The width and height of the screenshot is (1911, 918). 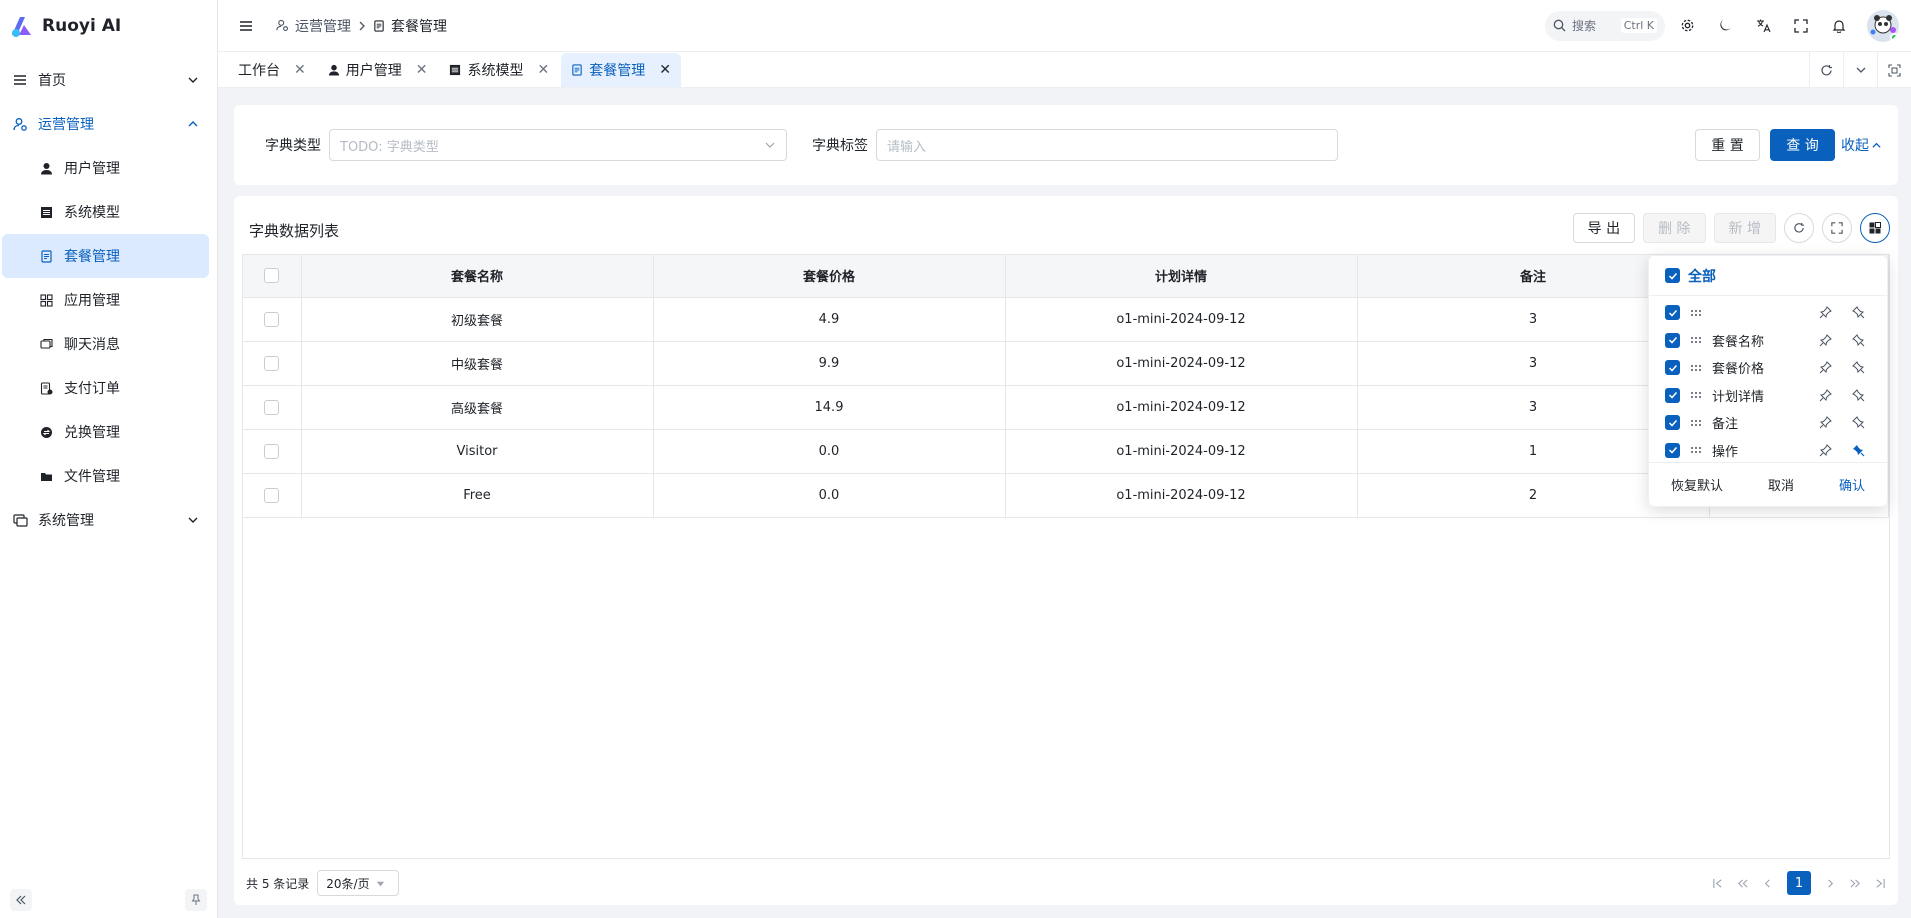 What do you see at coordinates (1742, 883) in the screenshot?
I see `prev-five-icon` at bounding box center [1742, 883].